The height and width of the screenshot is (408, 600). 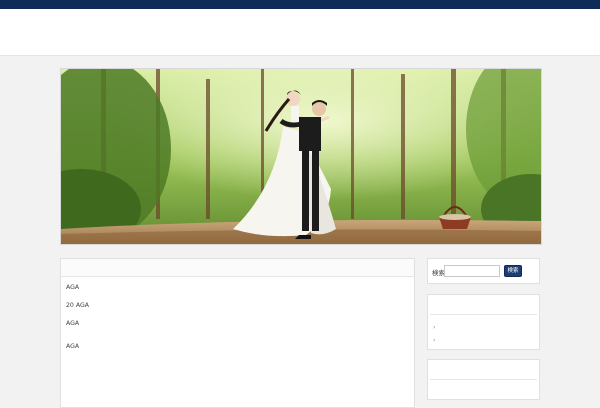 What do you see at coordinates (300, 32) in the screenshot?
I see `site-header` at bounding box center [300, 32].